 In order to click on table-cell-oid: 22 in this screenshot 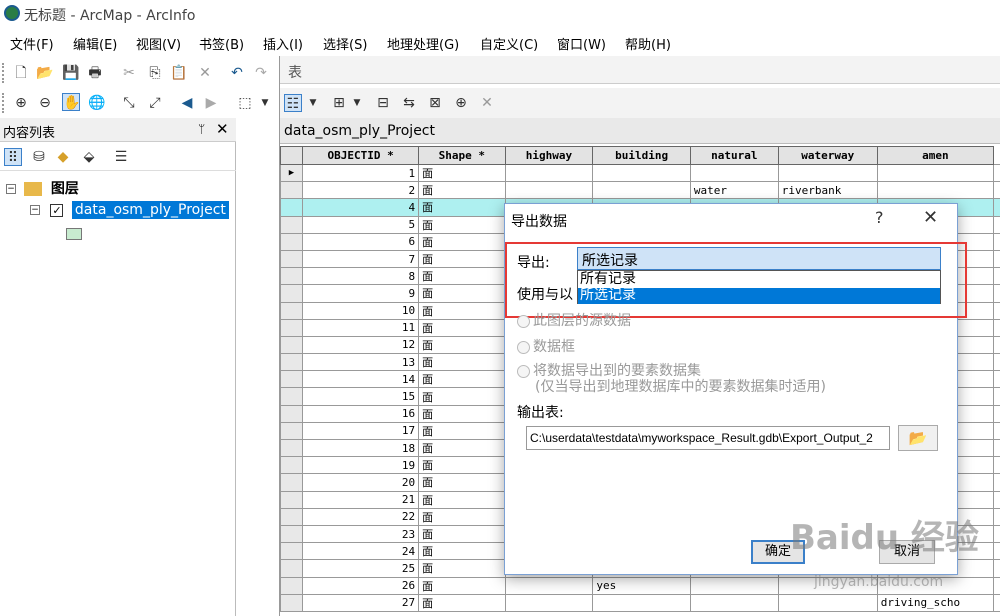, I will do `click(361, 516)`.